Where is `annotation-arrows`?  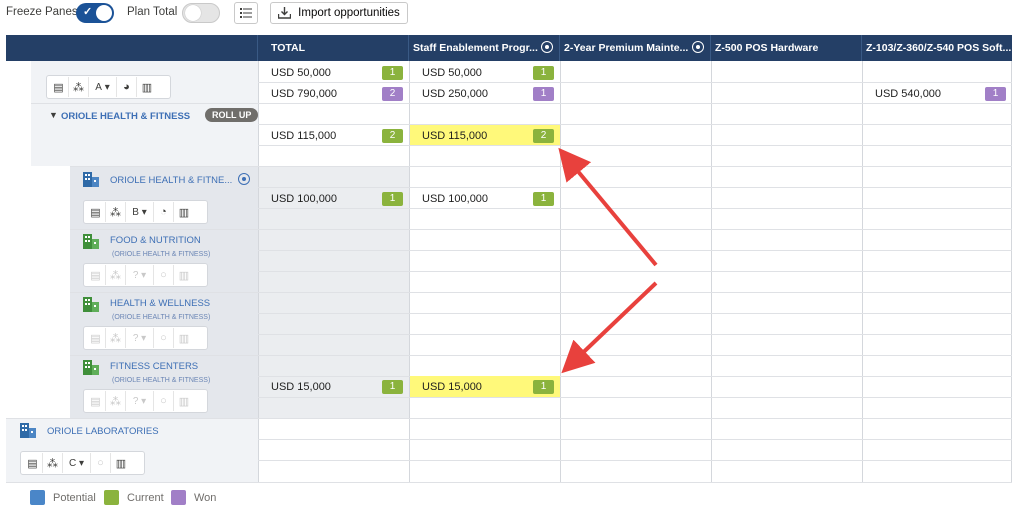
annotation-arrows is located at coordinates (608, 260).